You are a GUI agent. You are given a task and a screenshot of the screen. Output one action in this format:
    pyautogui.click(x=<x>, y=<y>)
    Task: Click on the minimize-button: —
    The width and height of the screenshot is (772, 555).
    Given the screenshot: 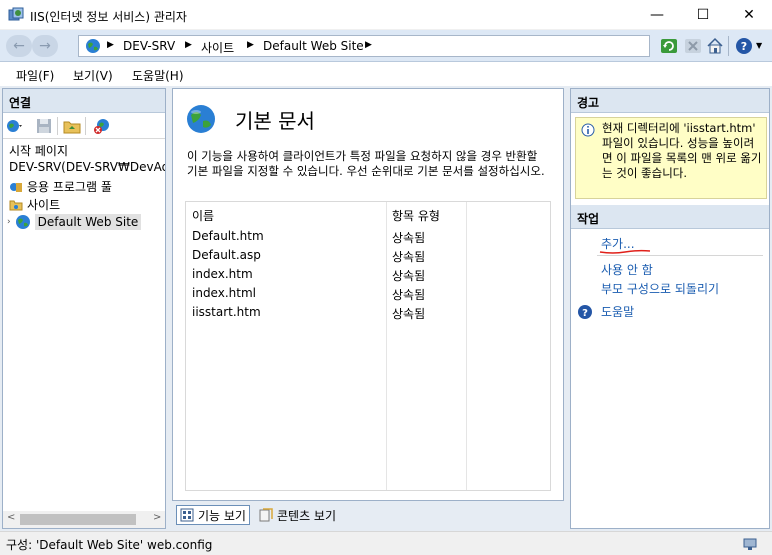 What is the action you would take?
    pyautogui.click(x=657, y=15)
    